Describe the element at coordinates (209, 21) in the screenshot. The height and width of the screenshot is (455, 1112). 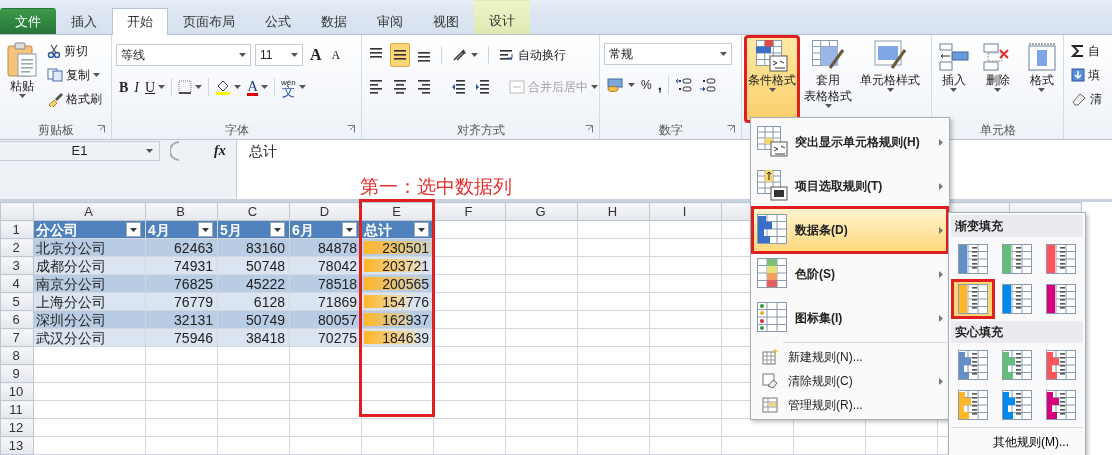
I see `ribbon-tab: 页面布局` at that location.